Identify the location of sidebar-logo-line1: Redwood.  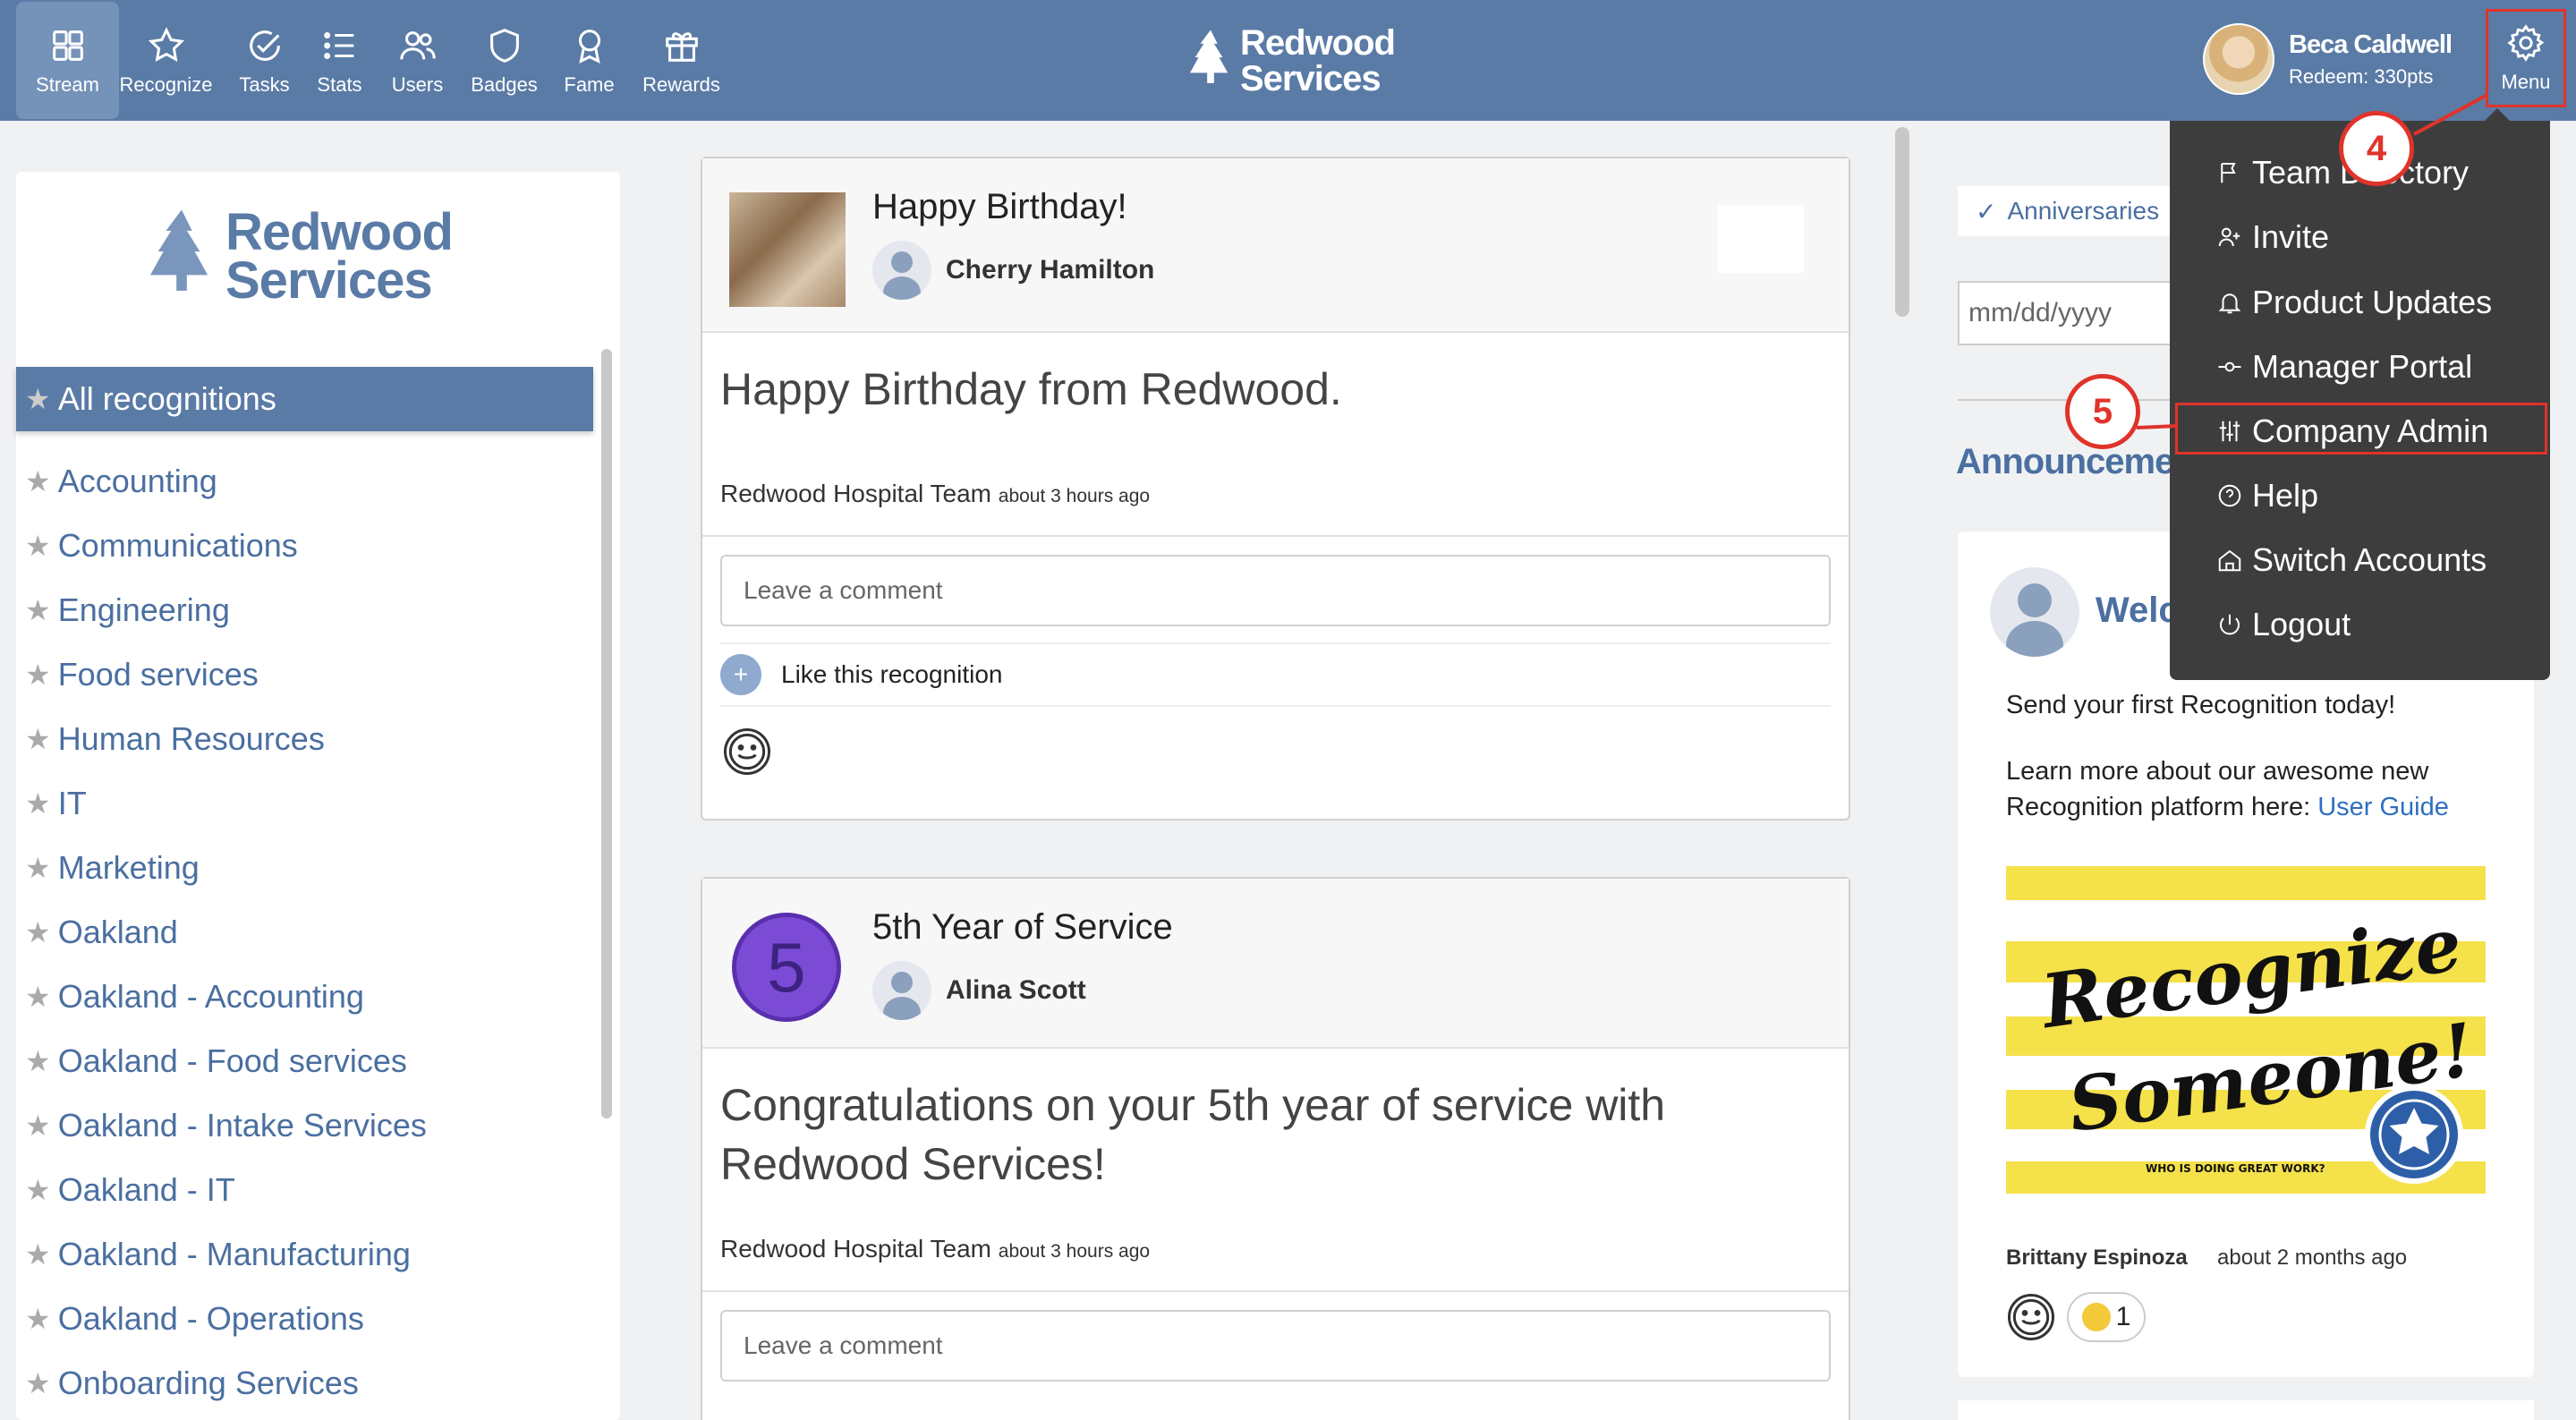
(339, 232).